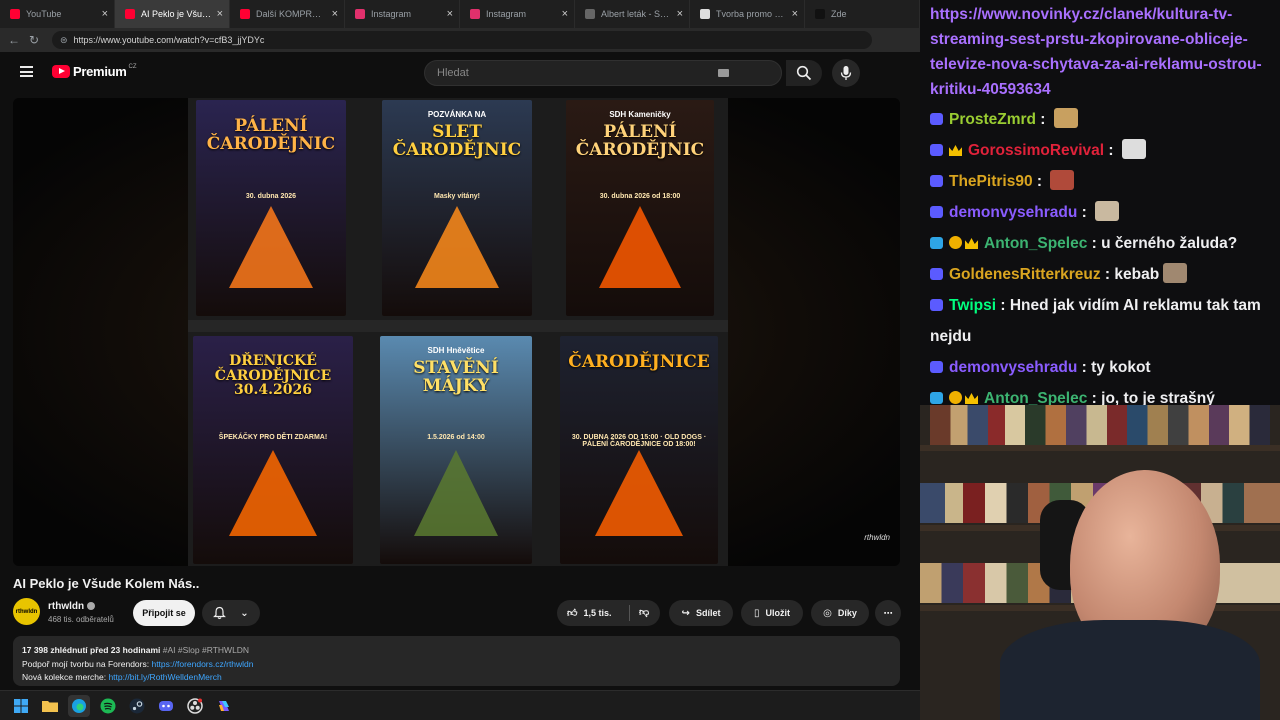  What do you see at coordinates (827, 613) in the screenshot?
I see `super-thanks-icon: ◎` at bounding box center [827, 613].